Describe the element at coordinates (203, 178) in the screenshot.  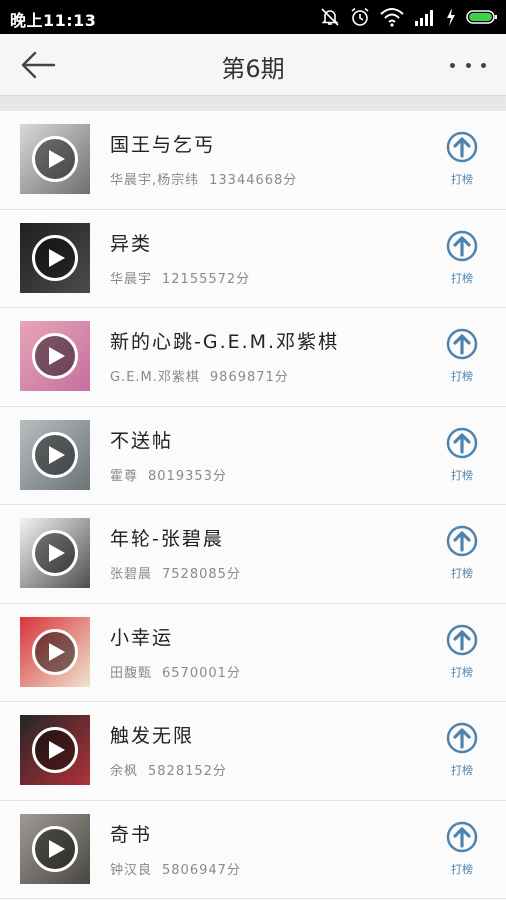
I see `song-meta: 华晨宇,杨宗纬 13344668分` at that location.